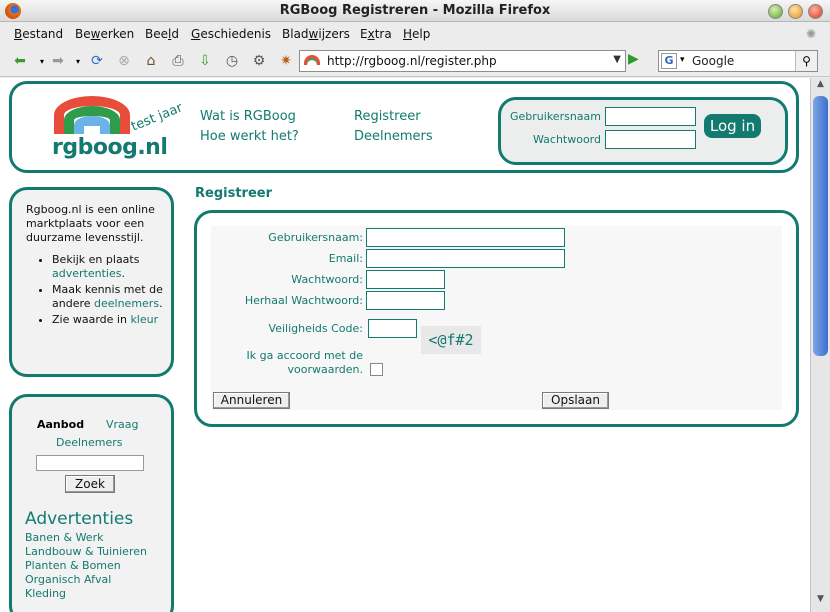 Image resolution: width=830 pixels, height=612 pixels. Describe the element at coordinates (60, 424) in the screenshot. I see `tab-aanbod: Aanbod` at that location.